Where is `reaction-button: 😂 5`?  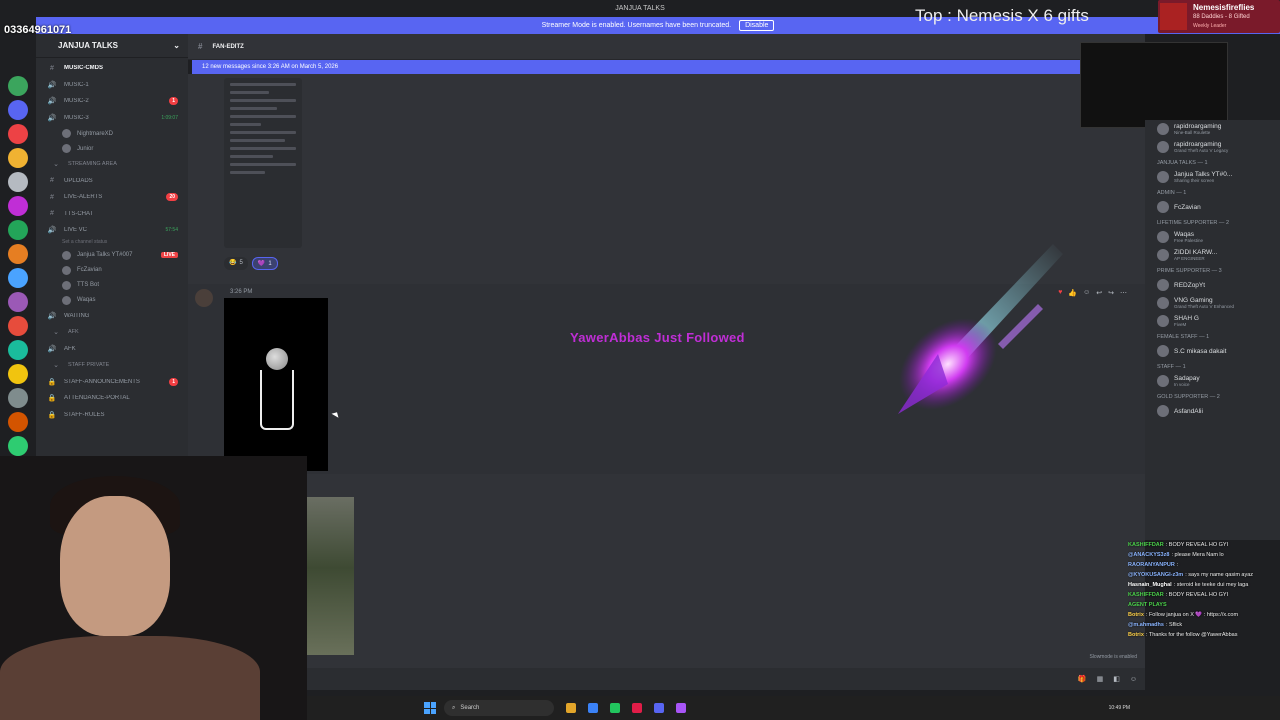 reaction-button: 😂 5 is located at coordinates (236, 263).